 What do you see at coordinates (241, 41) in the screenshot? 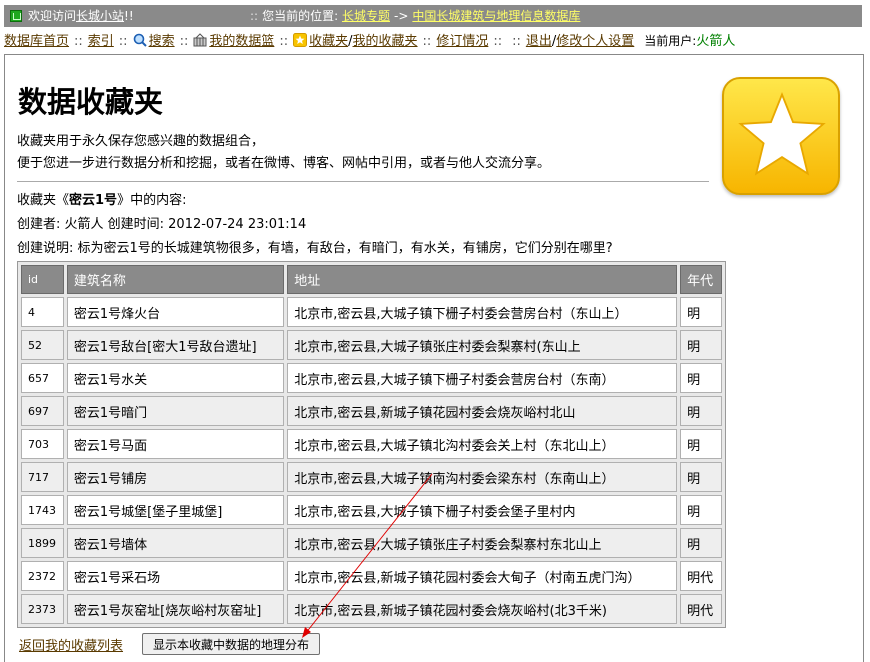
I see `nav-data-basket-link: 我的数据篮` at bounding box center [241, 41].